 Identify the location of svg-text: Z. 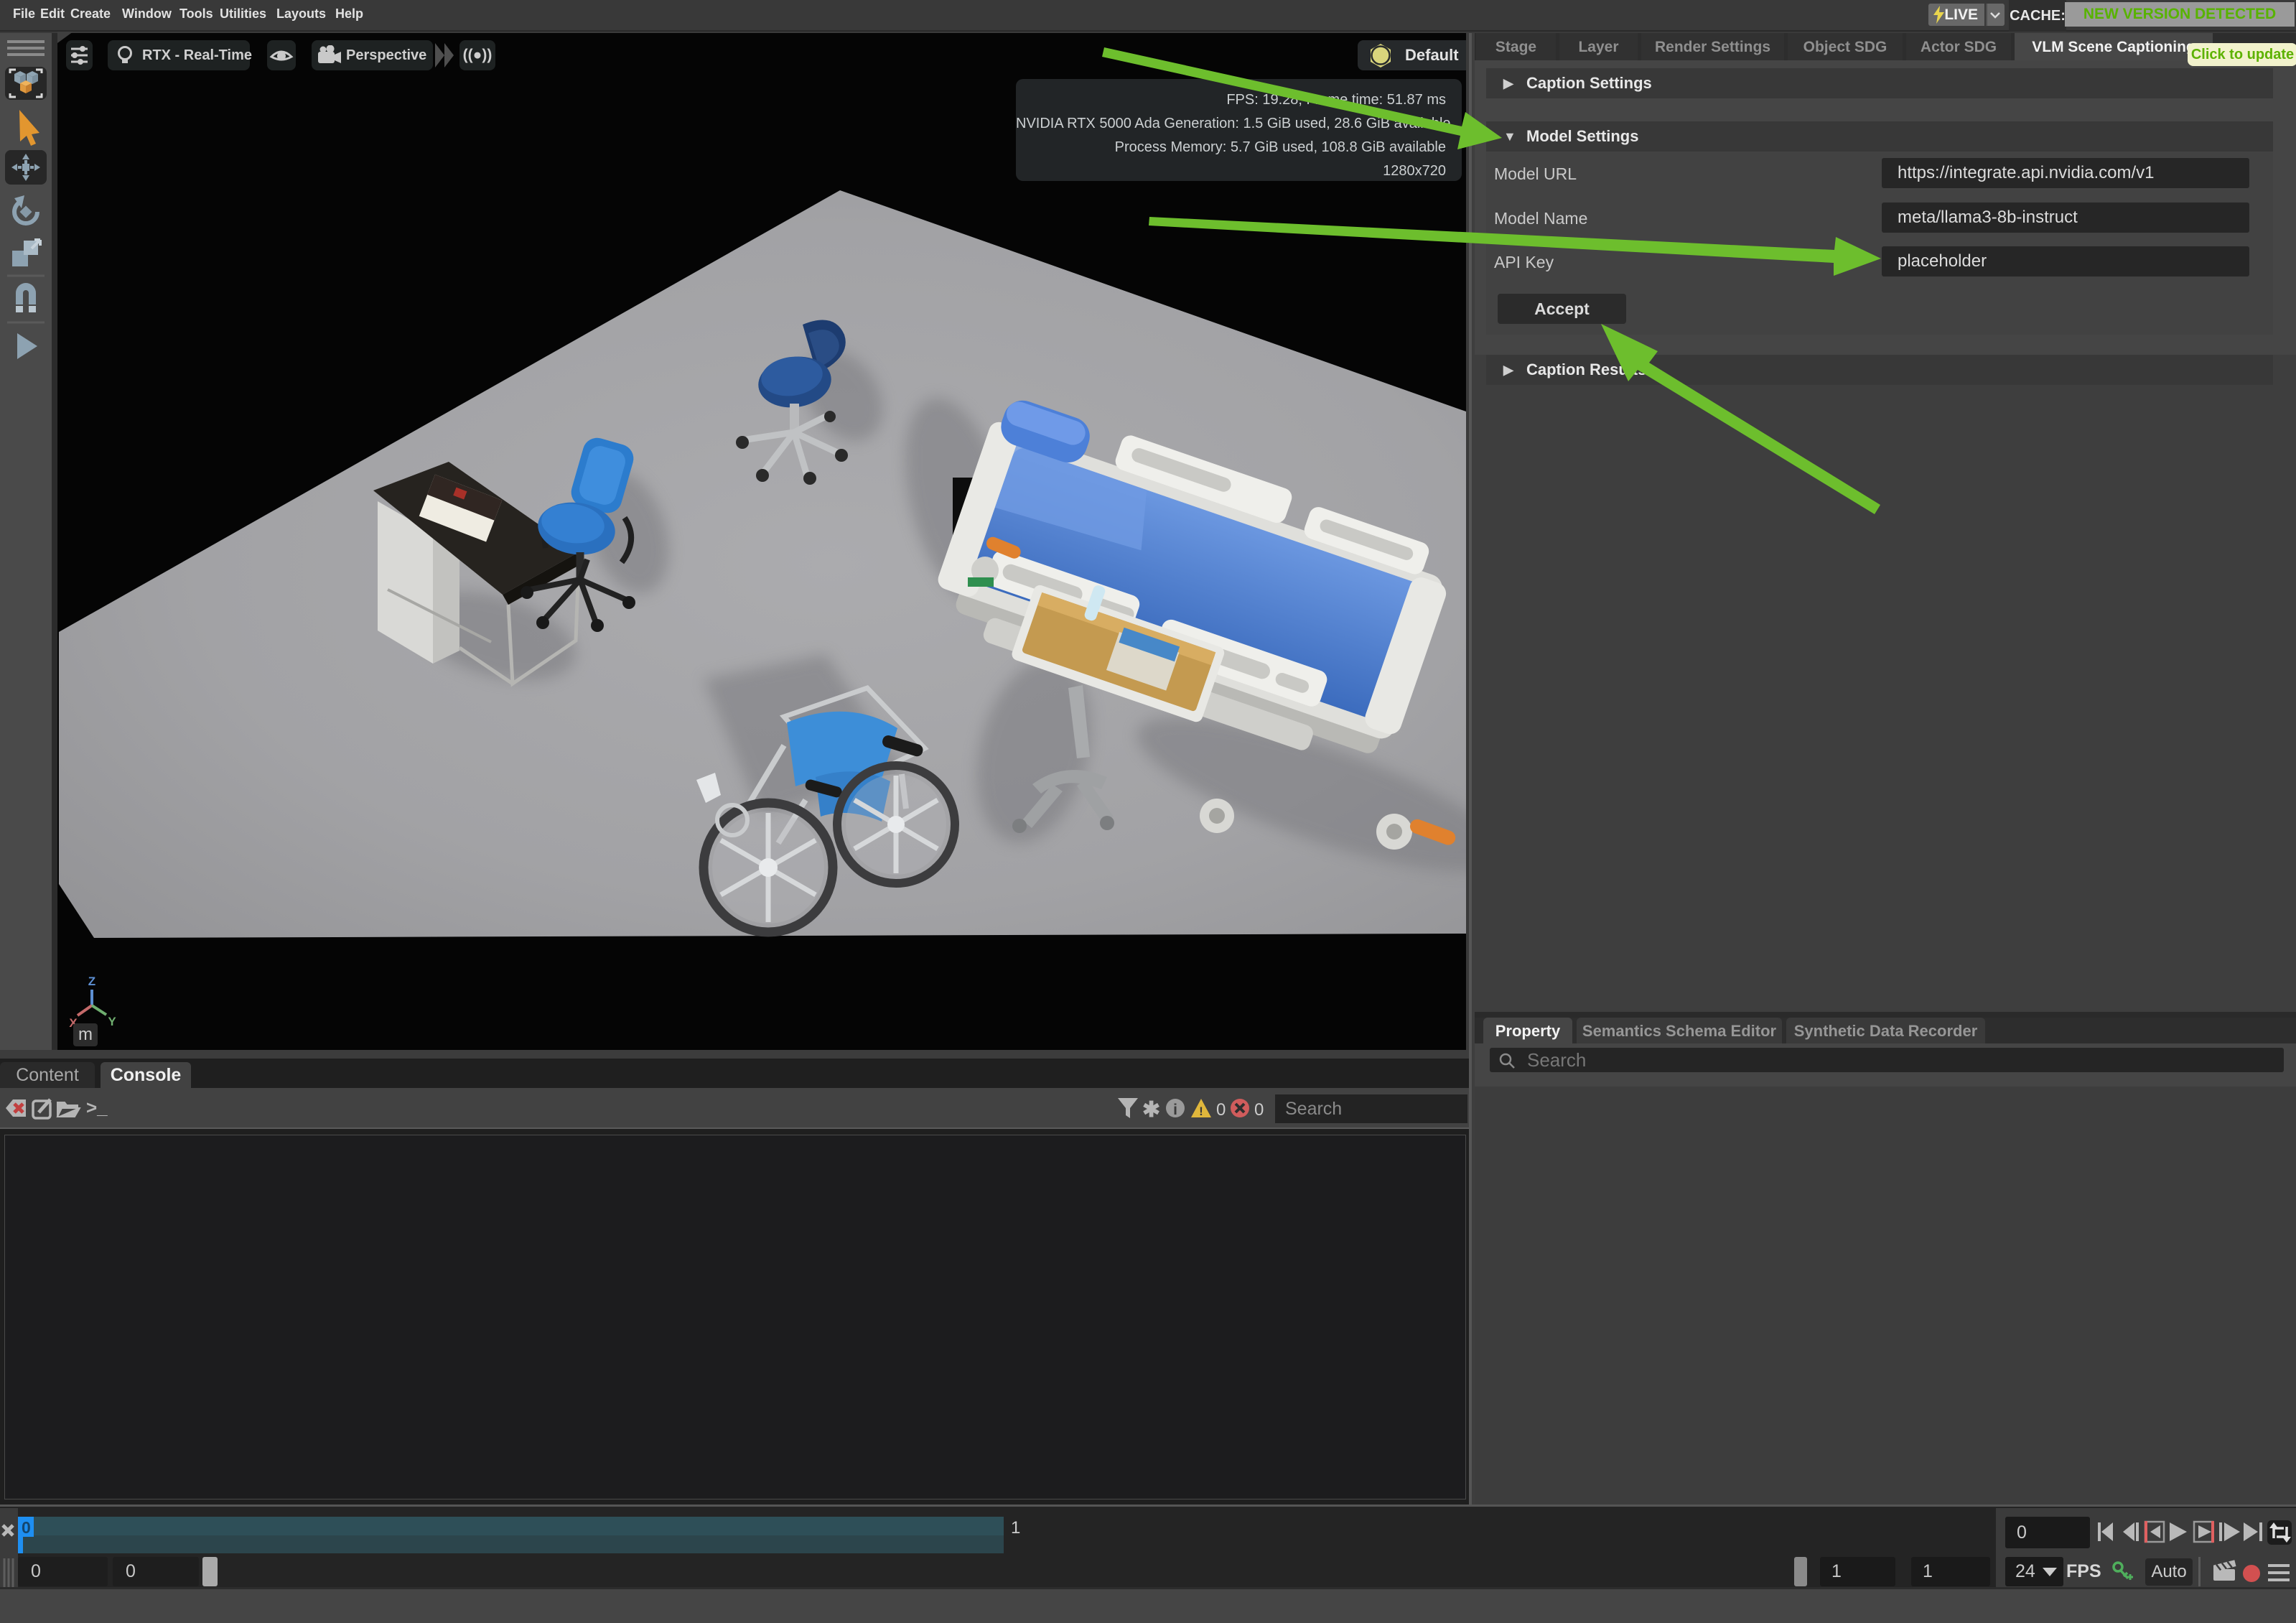
(91, 981).